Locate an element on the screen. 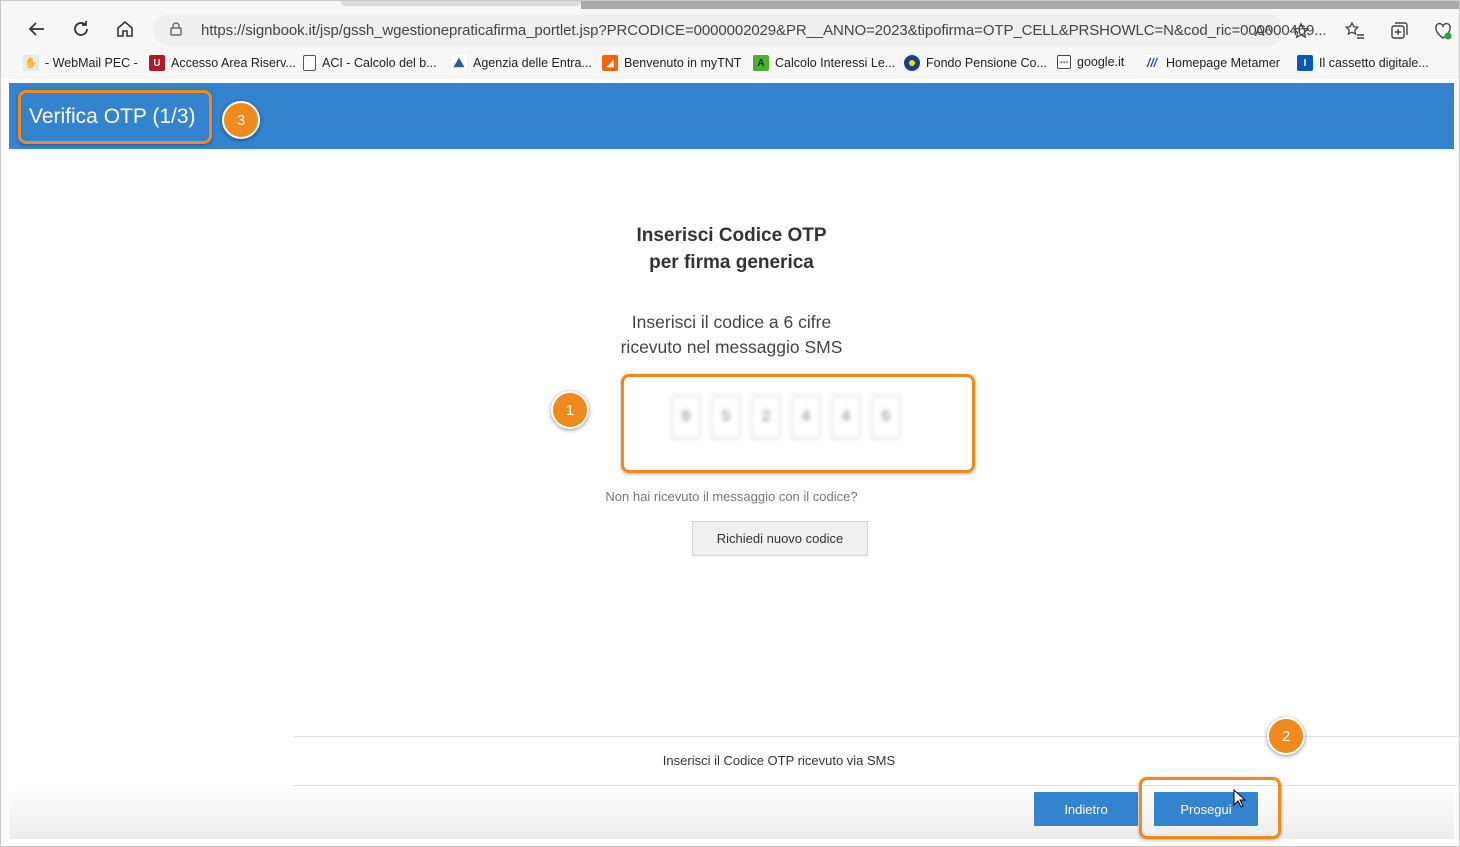  refresh-button is located at coordinates (81, 29).